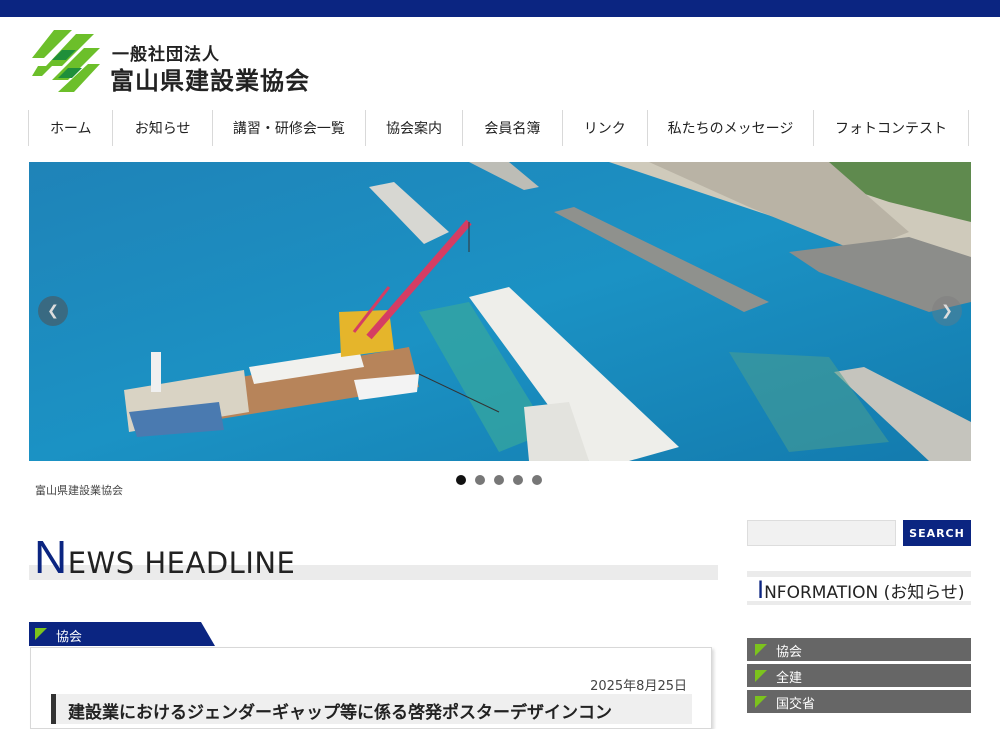  I want to click on category-marker-icon, so click(41, 634).